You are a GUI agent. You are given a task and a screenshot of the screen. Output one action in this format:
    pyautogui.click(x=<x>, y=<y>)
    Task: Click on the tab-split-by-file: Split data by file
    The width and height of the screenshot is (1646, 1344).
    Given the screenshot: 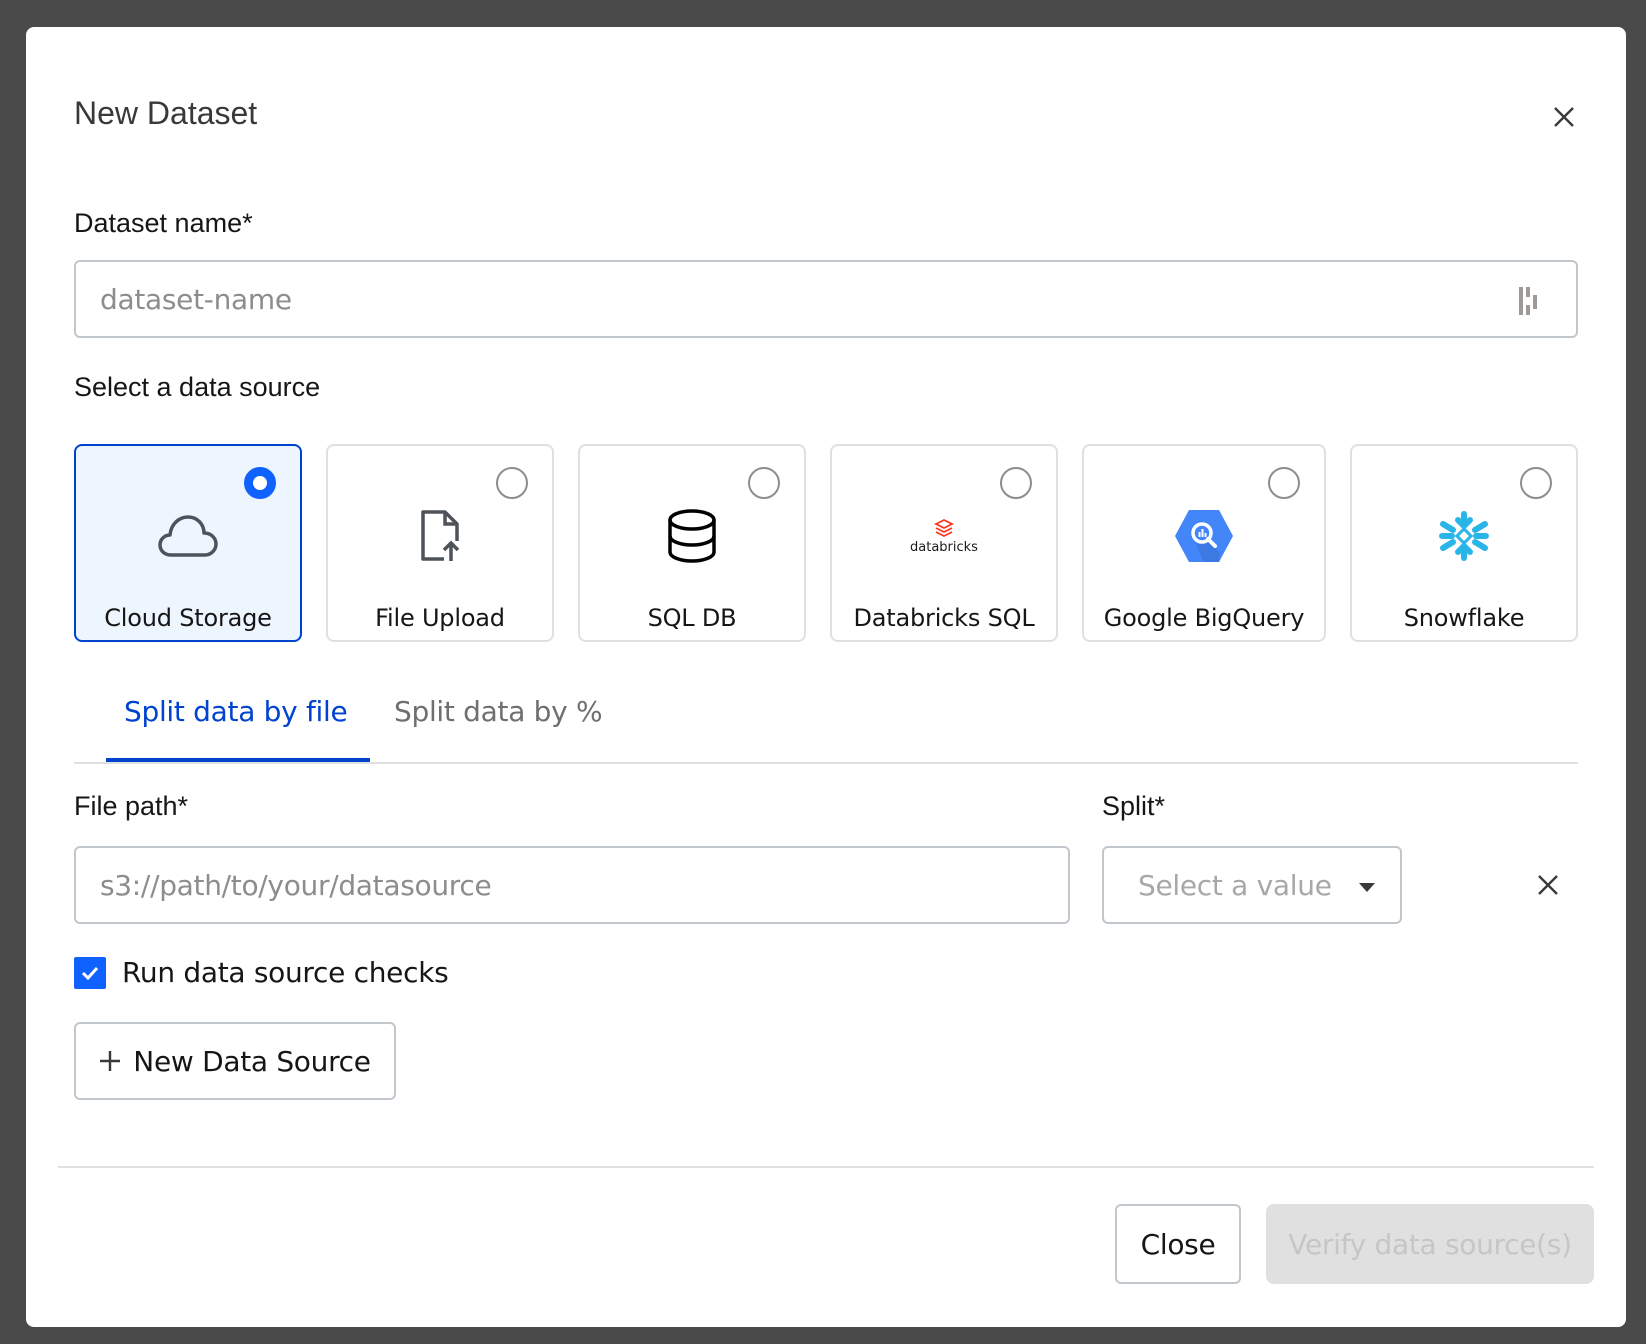 What is the action you would take?
    pyautogui.click(x=236, y=711)
    